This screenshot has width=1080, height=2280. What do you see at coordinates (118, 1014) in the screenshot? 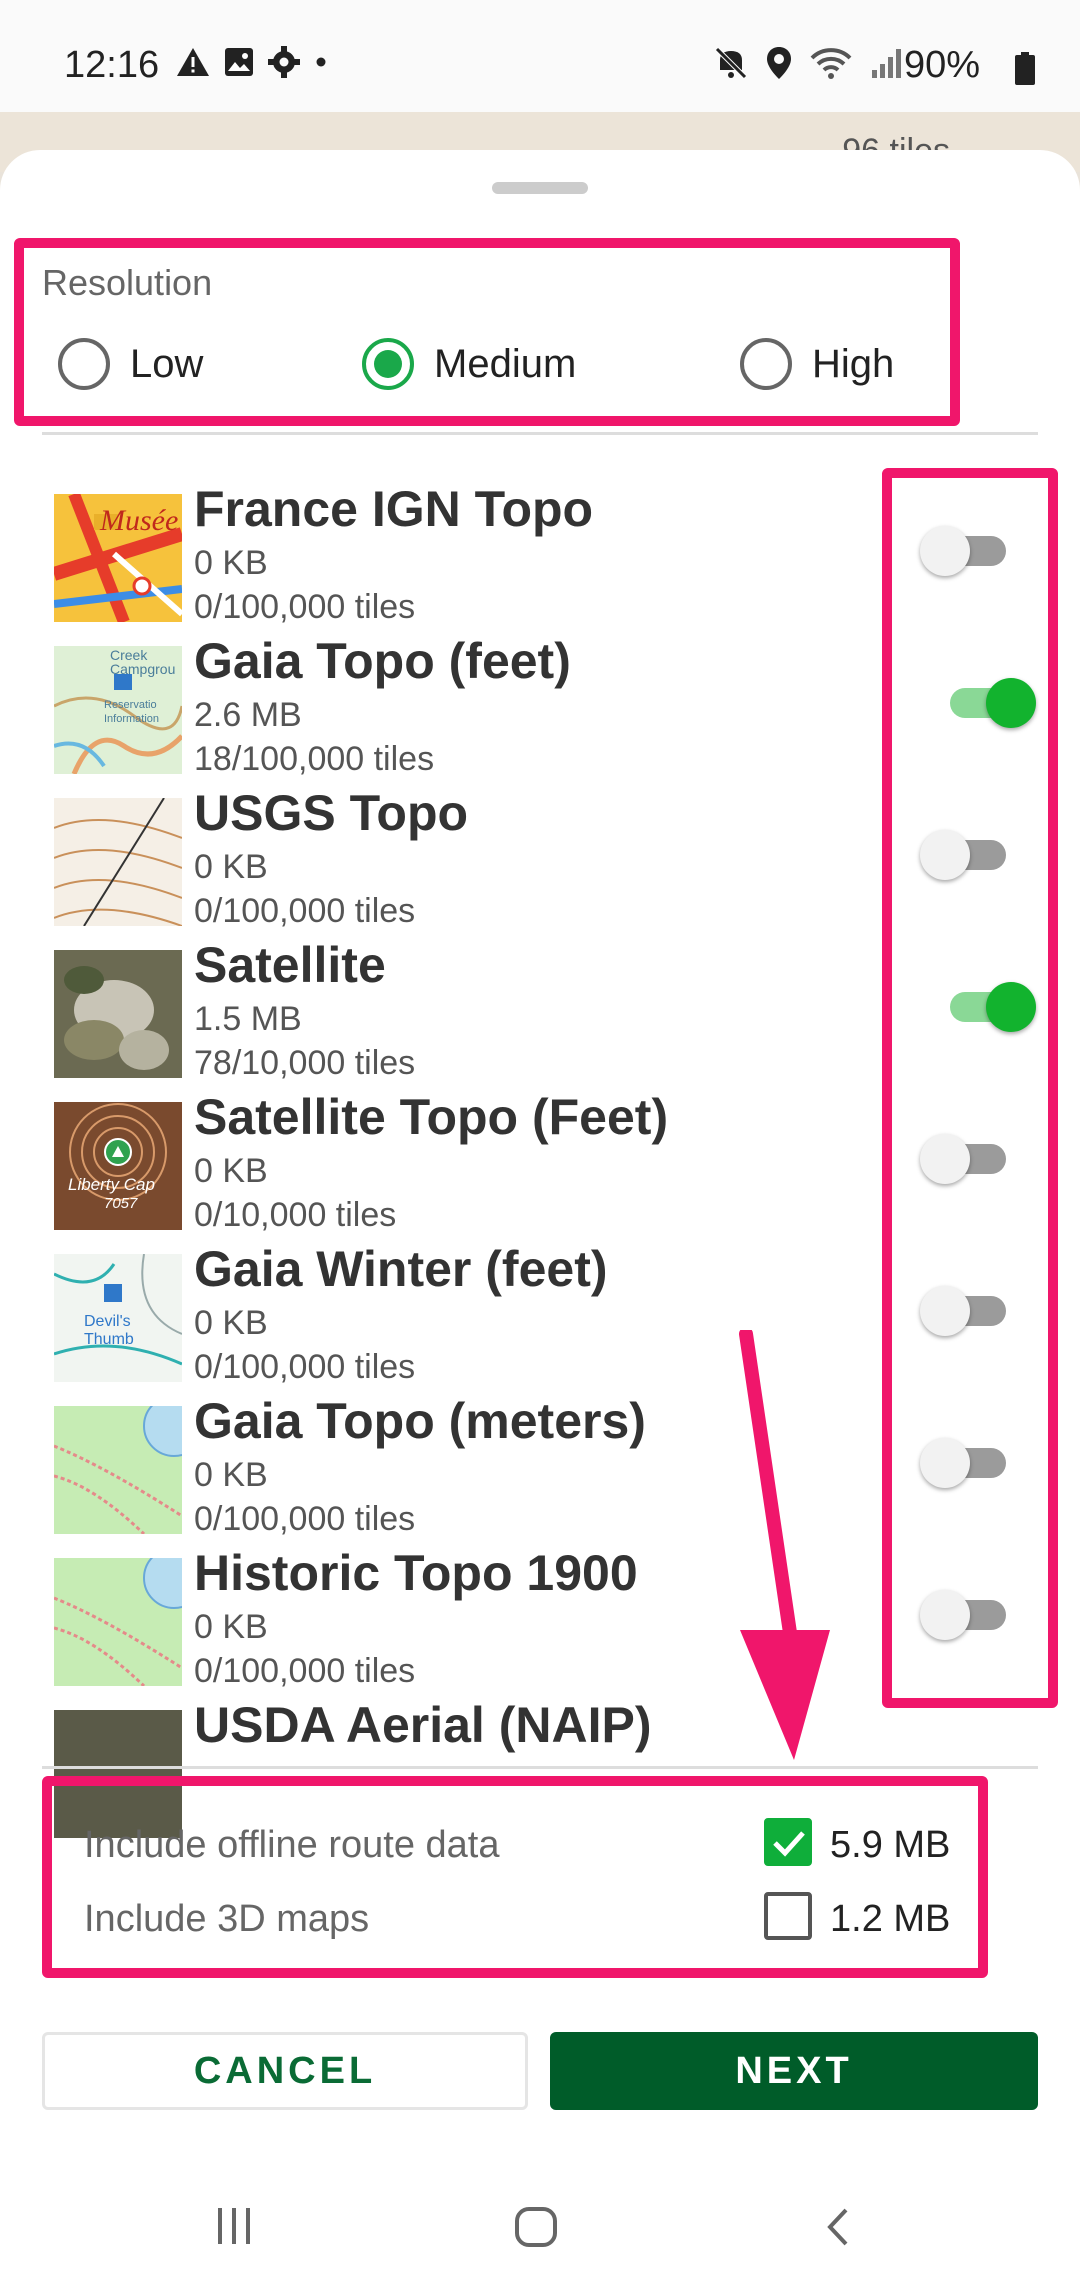
I see `satellite-thumbnail` at bounding box center [118, 1014].